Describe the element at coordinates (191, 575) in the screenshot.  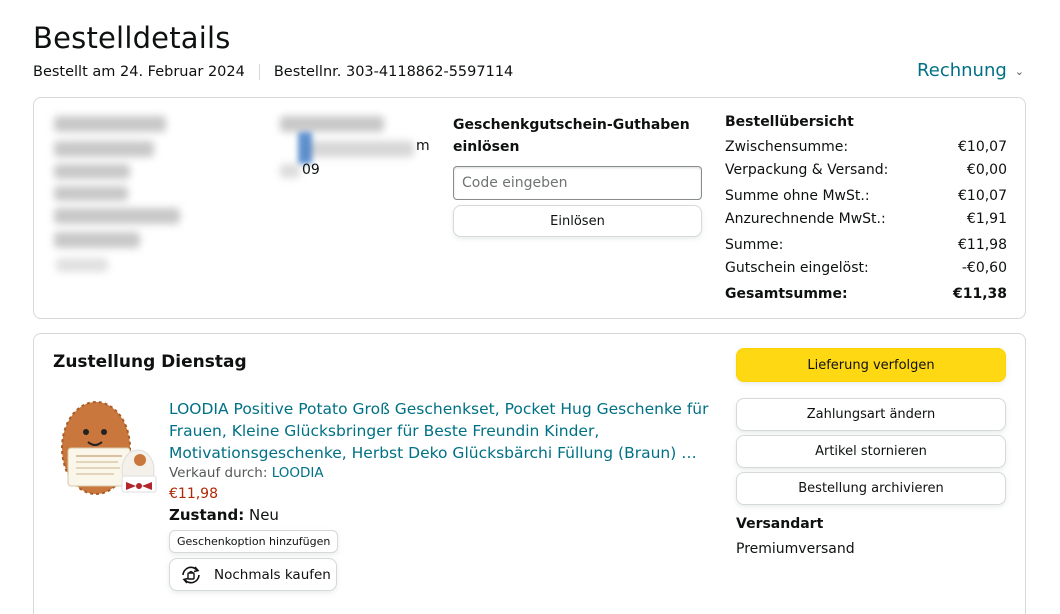
I see `reorder-icon` at that location.